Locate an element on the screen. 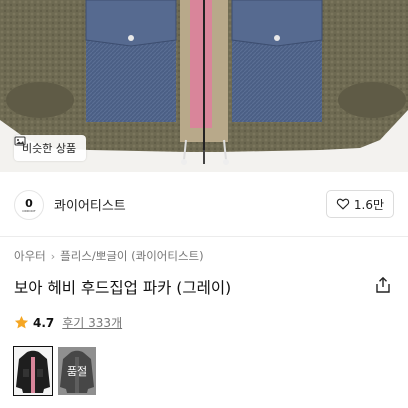  star-icon is located at coordinates (21, 322).